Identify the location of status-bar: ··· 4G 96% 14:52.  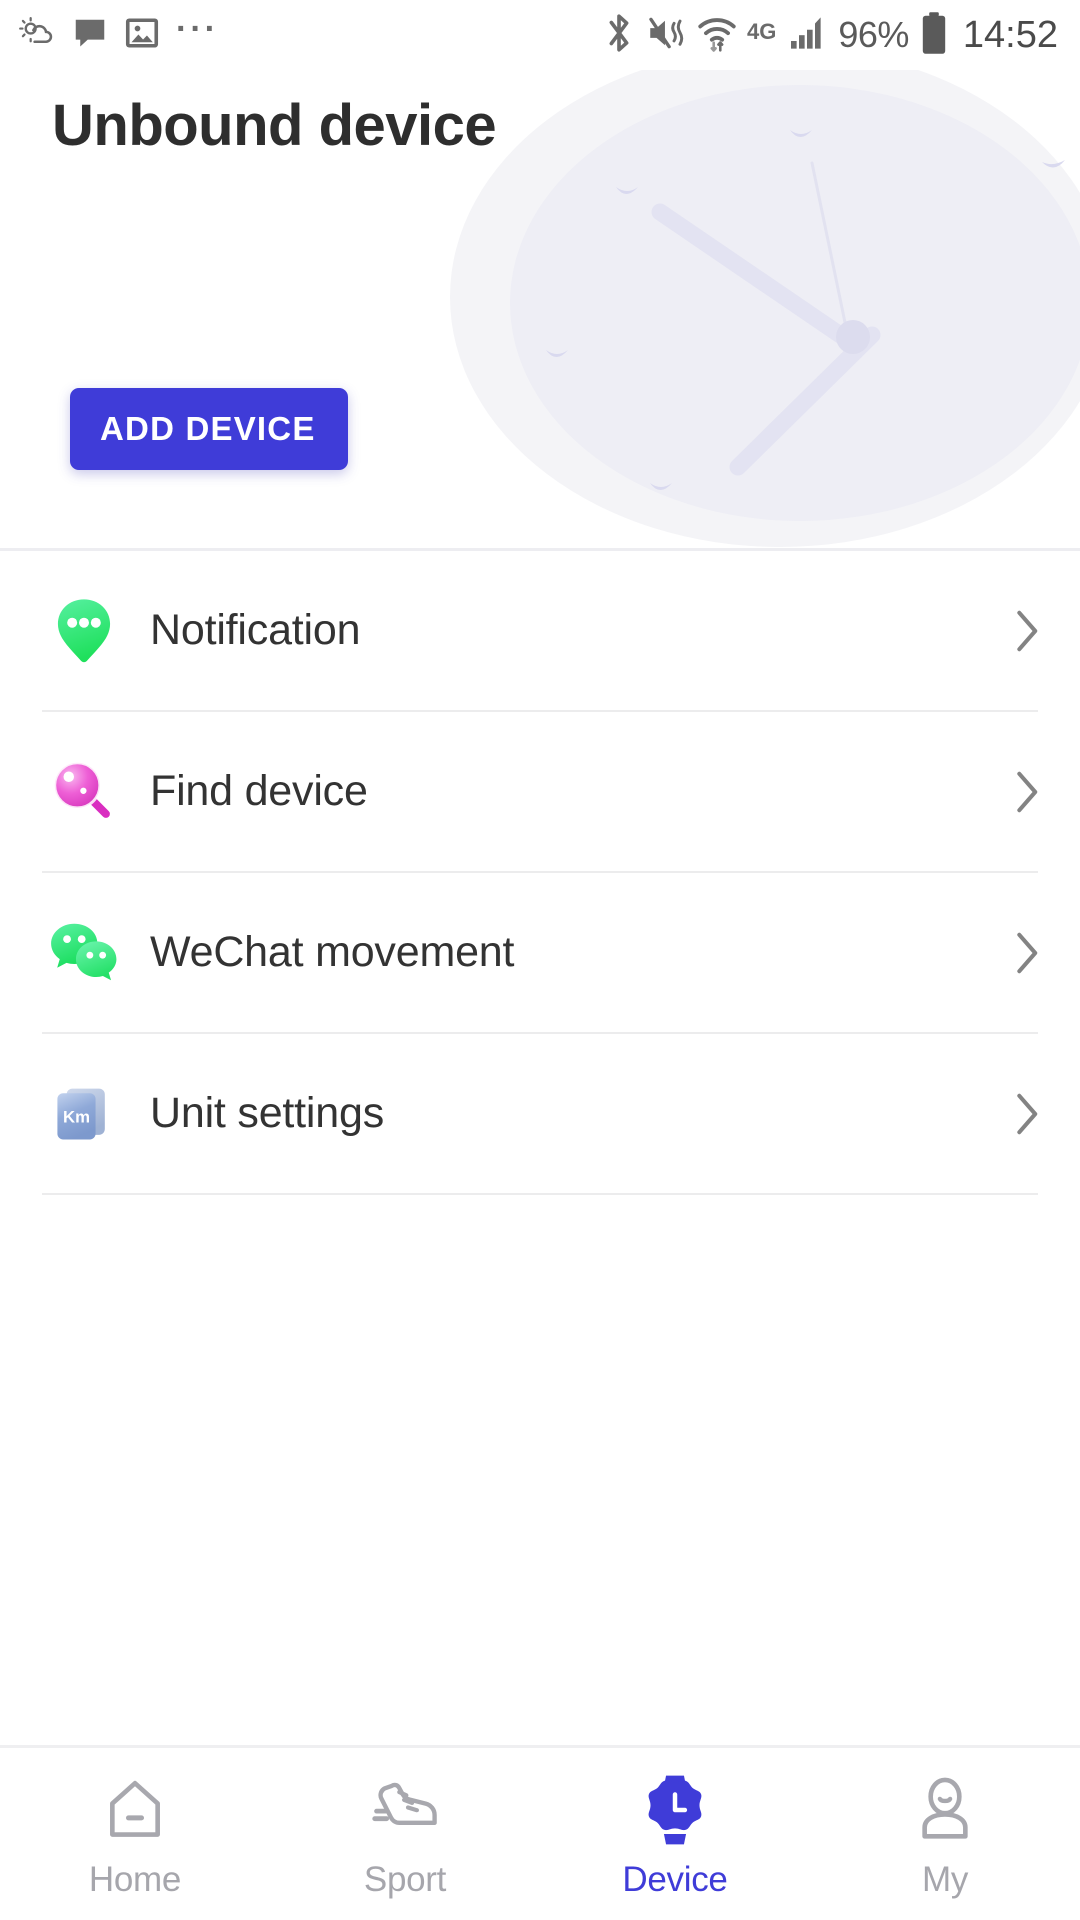
(540, 35).